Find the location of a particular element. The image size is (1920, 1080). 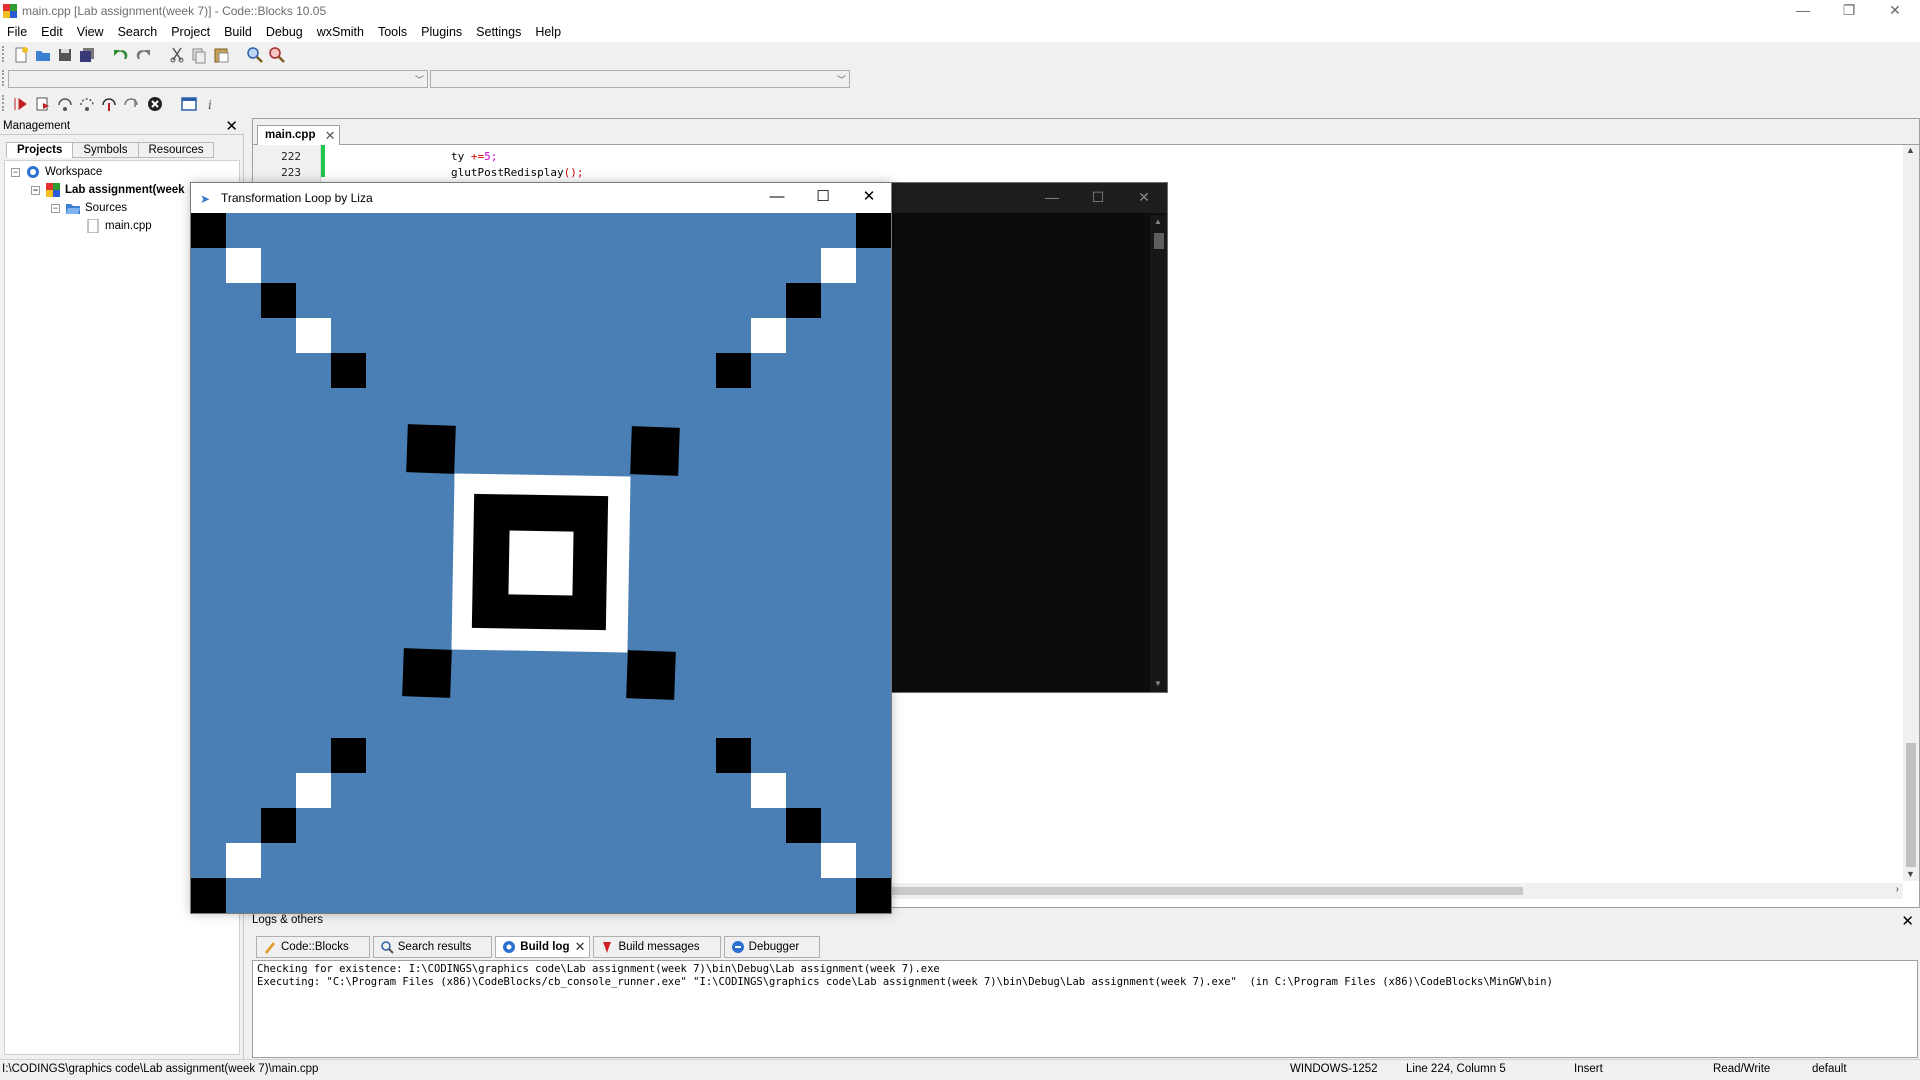

next-instruction-icon is located at coordinates (87, 104).